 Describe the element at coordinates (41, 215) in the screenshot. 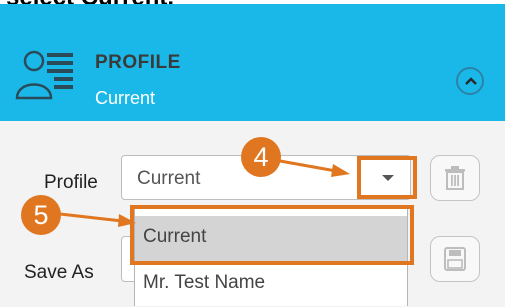

I see `step-5-badge: 5` at that location.